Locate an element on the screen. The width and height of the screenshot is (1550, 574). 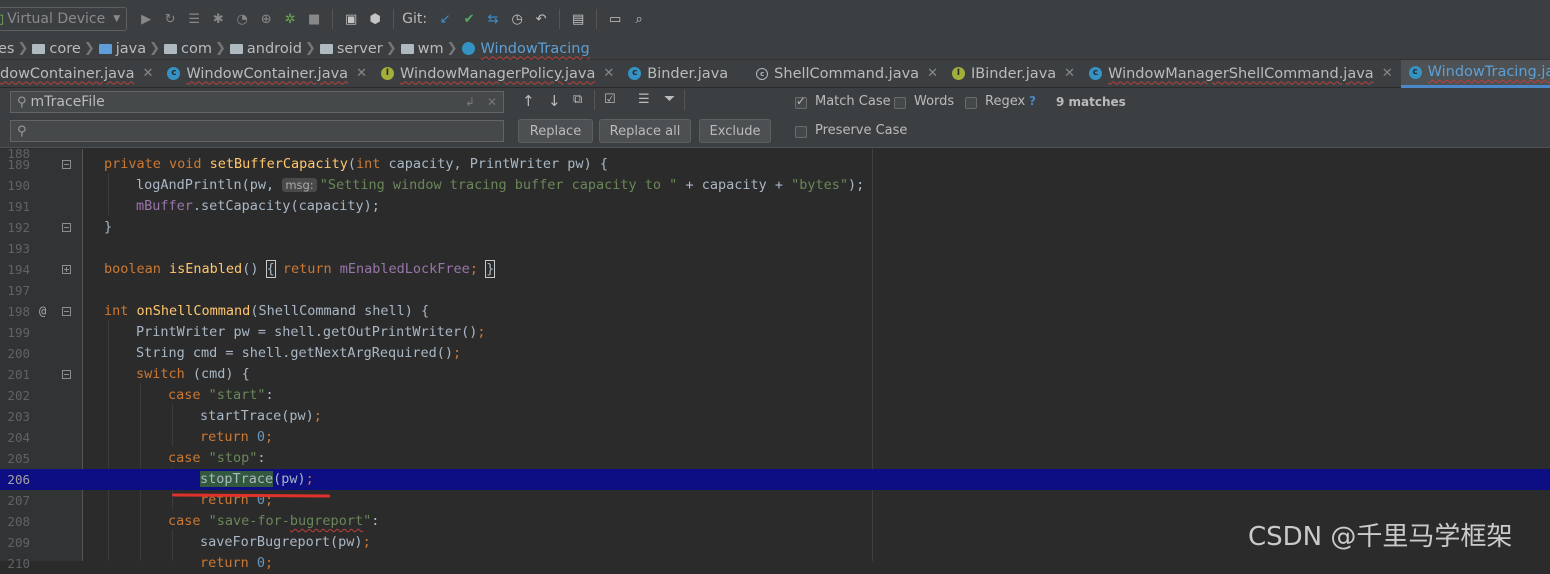
tab-window-manager-policy: I WindowManagerPolicy.java ✕ is located at coordinates (497, 74).